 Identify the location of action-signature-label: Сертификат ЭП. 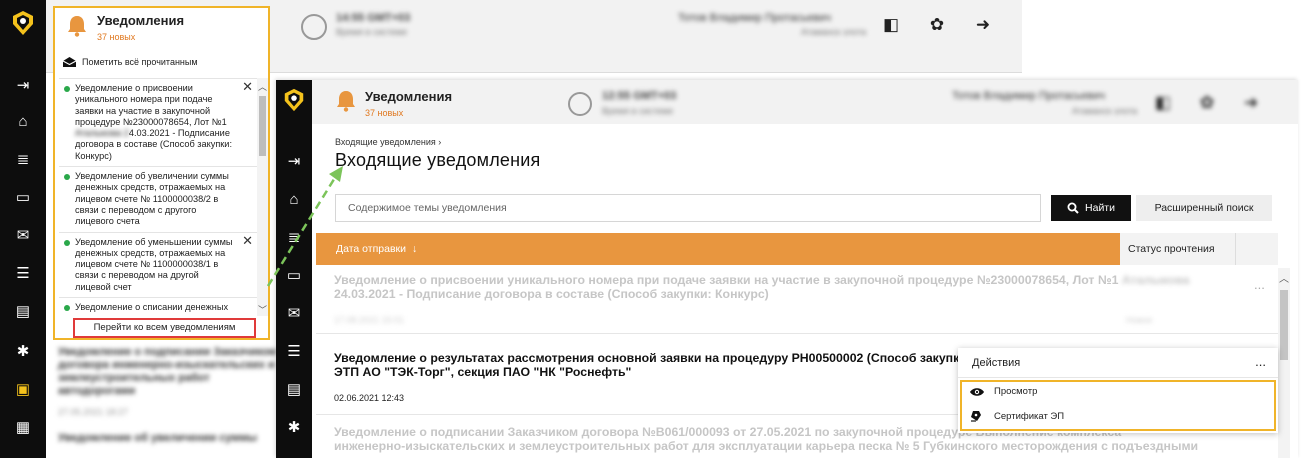
(1029, 416).